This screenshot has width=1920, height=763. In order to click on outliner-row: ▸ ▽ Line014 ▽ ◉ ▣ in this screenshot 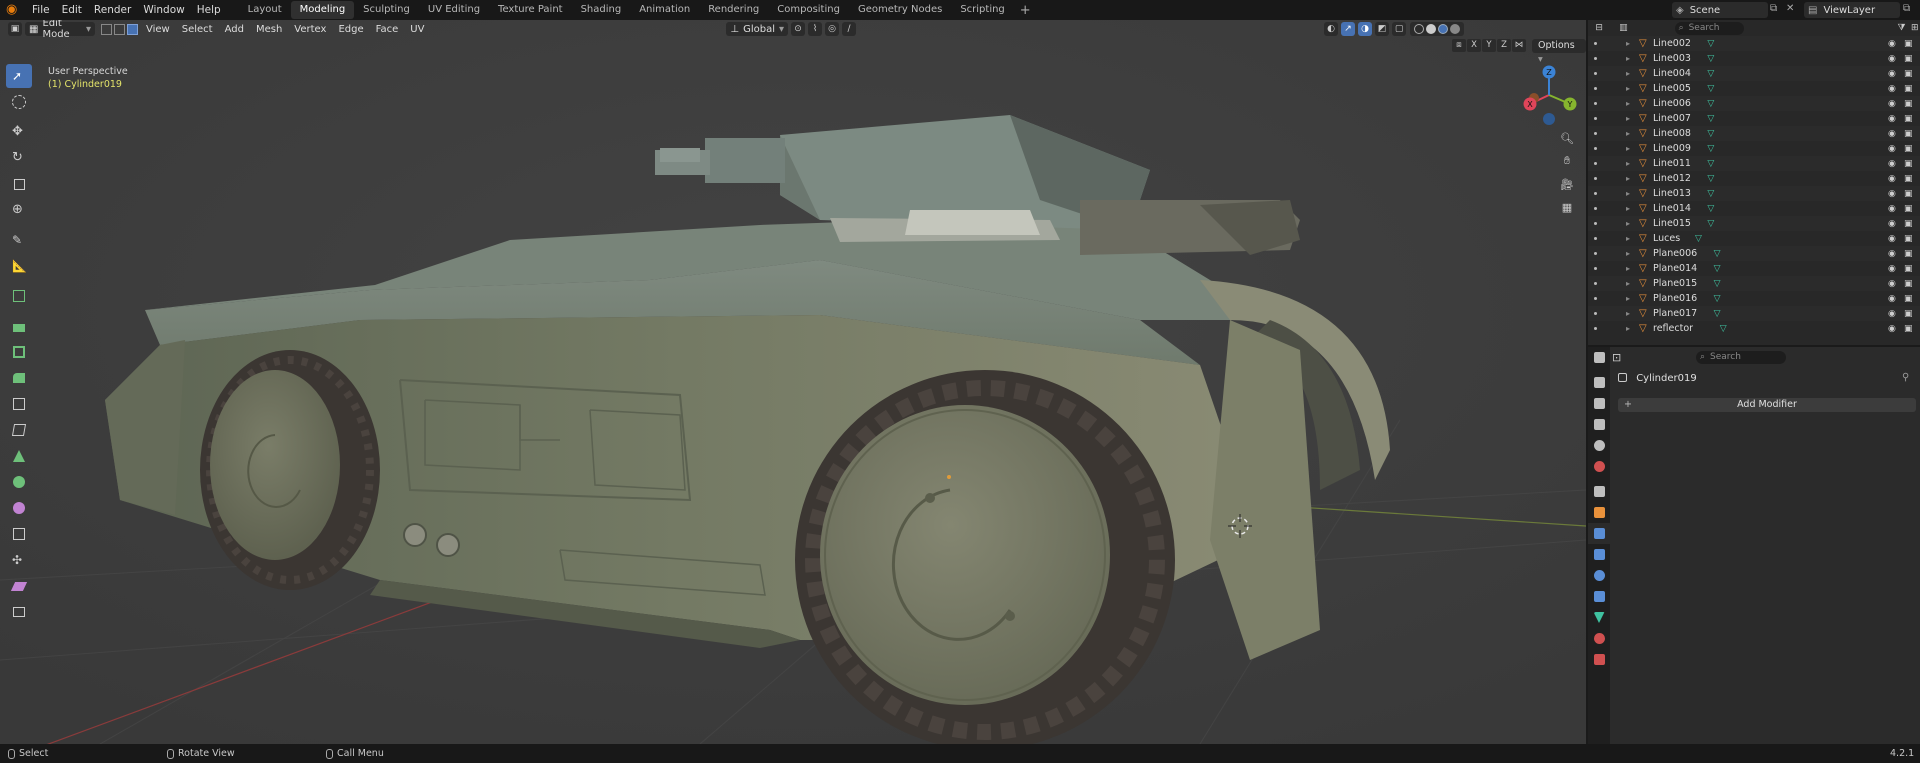, I will do `click(1754, 208)`.